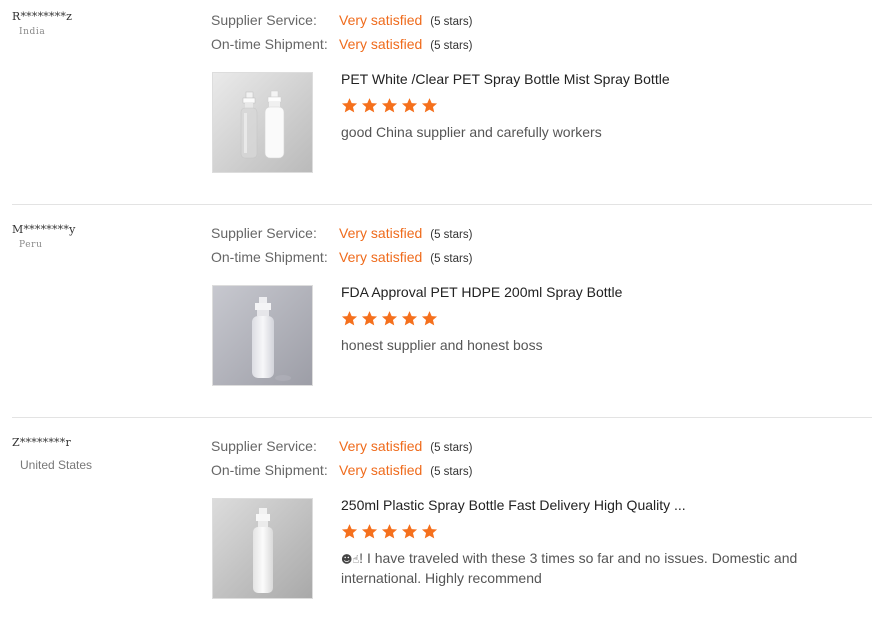 The height and width of the screenshot is (617, 872). I want to click on buyer-name: Z********r, so click(41, 442).